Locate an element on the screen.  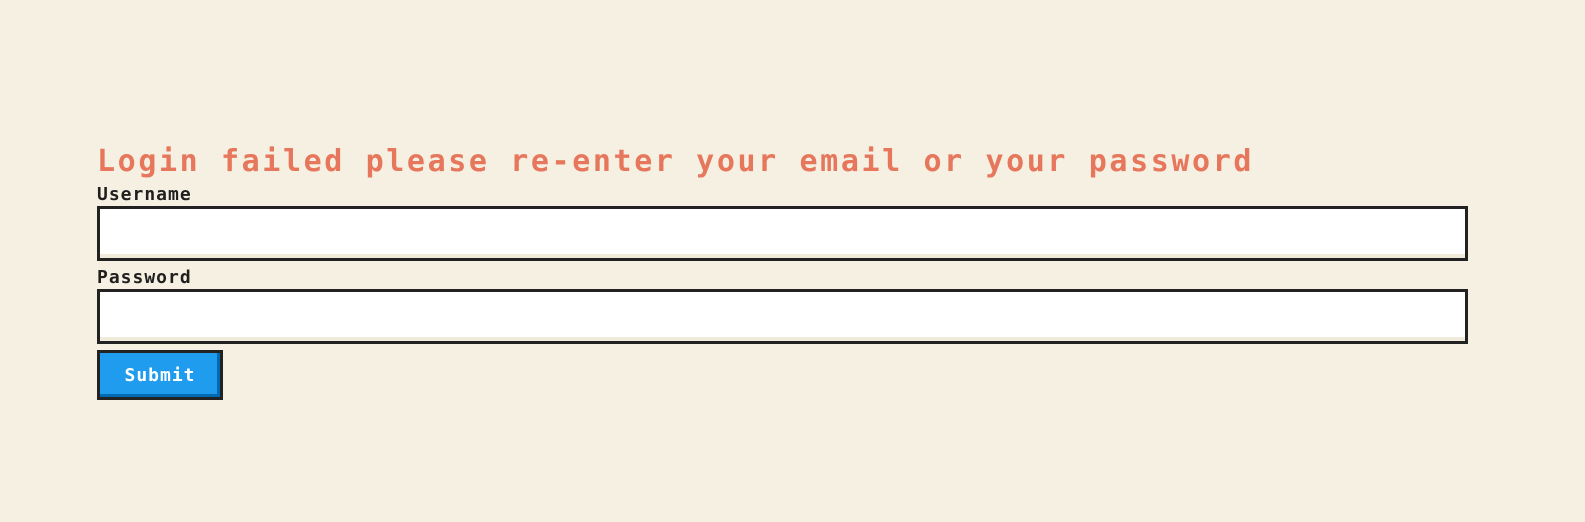
submit-button: Submit is located at coordinates (160, 375).